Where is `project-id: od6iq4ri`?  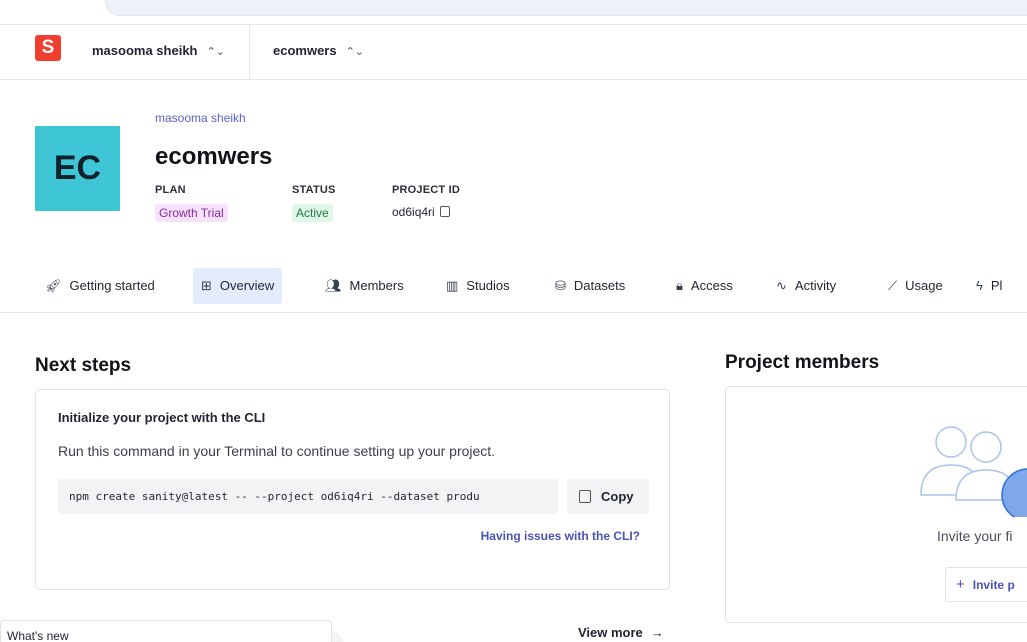
project-id: od6iq4ri is located at coordinates (421, 212).